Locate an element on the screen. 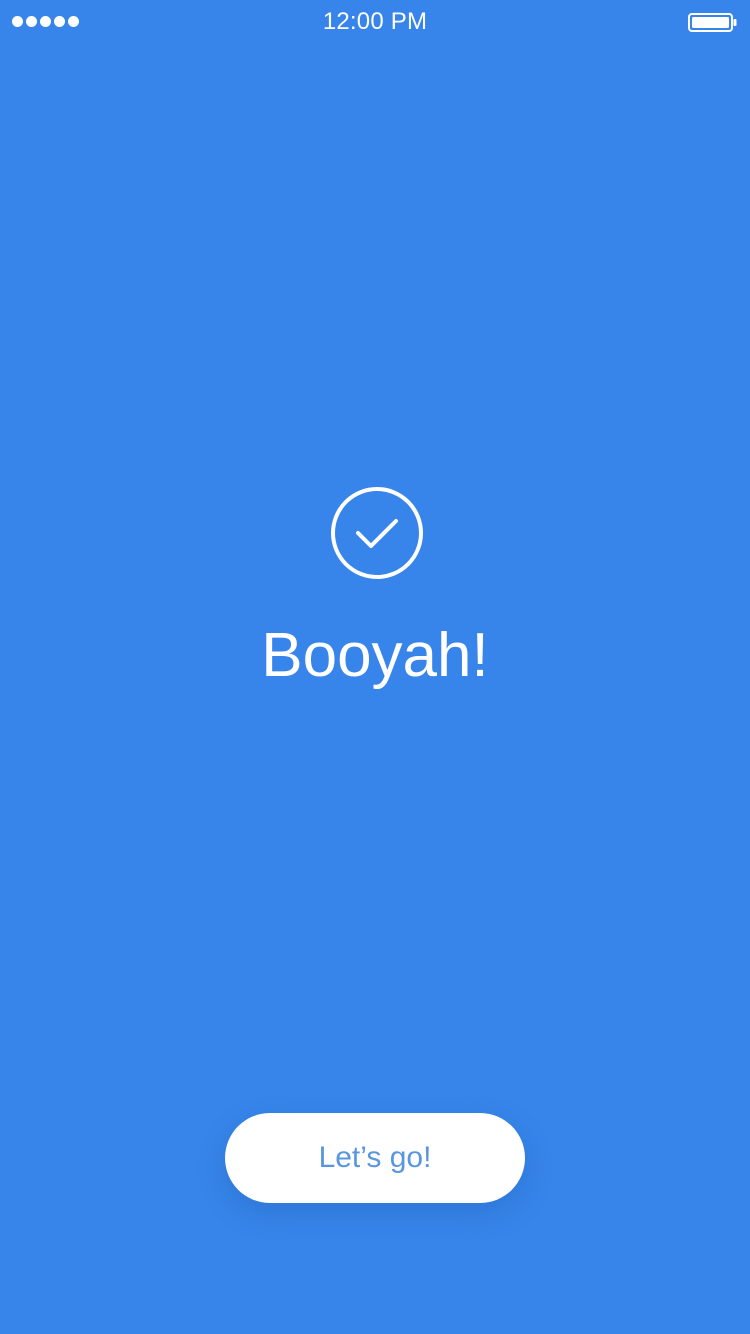 This screenshot has height=1334, width=750. success-title: Booyah! is located at coordinates (375, 655).